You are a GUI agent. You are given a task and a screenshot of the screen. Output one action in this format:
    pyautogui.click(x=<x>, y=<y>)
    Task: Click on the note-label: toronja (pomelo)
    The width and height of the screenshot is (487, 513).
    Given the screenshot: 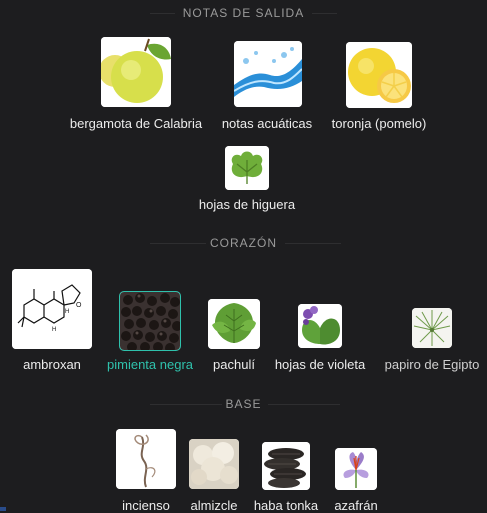 What is the action you would take?
    pyautogui.click(x=379, y=123)
    